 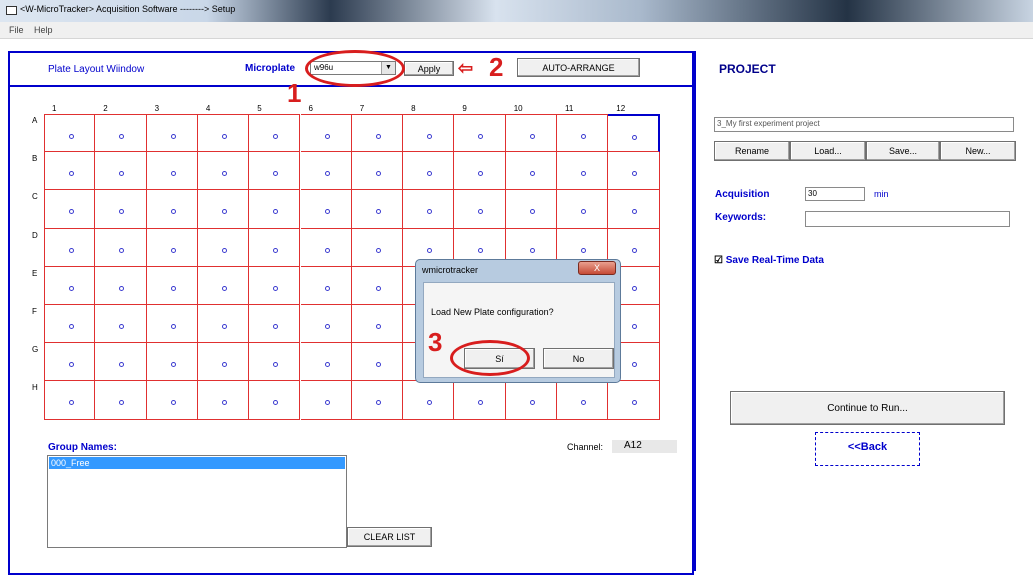 I want to click on checkbox-checked-icon: ☑, so click(x=718, y=260).